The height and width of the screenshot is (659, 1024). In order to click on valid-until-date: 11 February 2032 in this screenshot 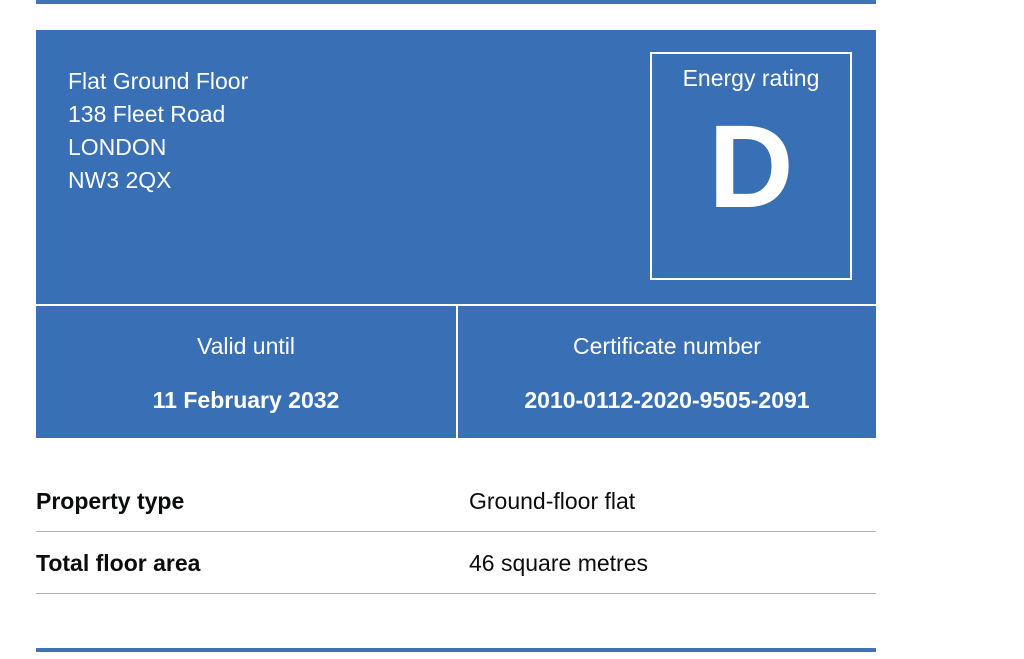, I will do `click(246, 400)`.